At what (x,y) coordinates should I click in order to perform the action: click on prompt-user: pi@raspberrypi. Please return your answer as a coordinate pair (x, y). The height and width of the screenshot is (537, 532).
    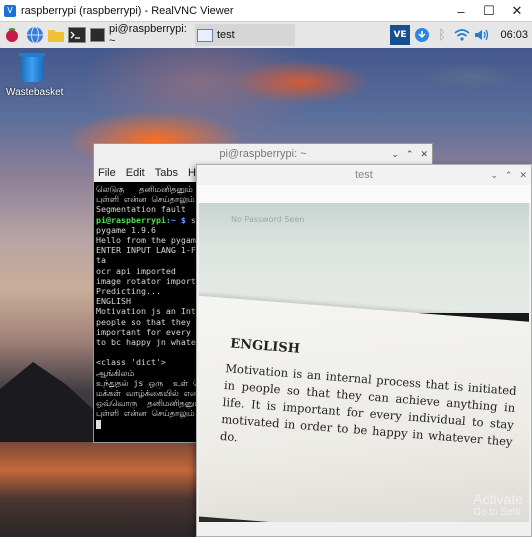
    Looking at the image, I should click on (131, 219).